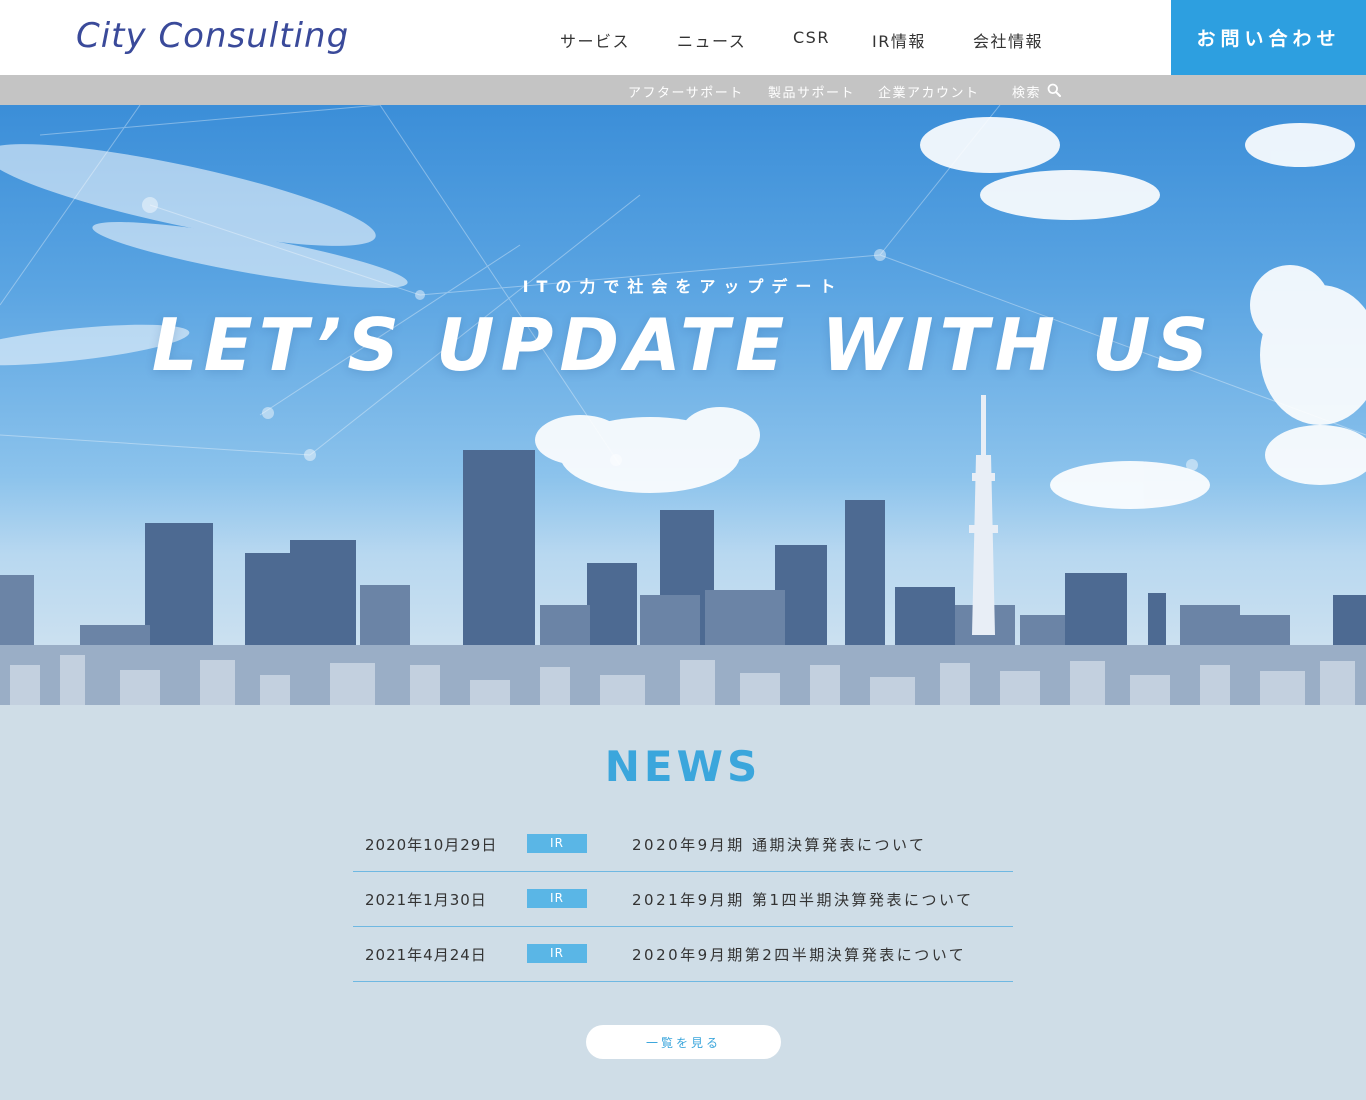  I want to click on hero-title: LET’S UPDATE WITH US, so click(683, 345).